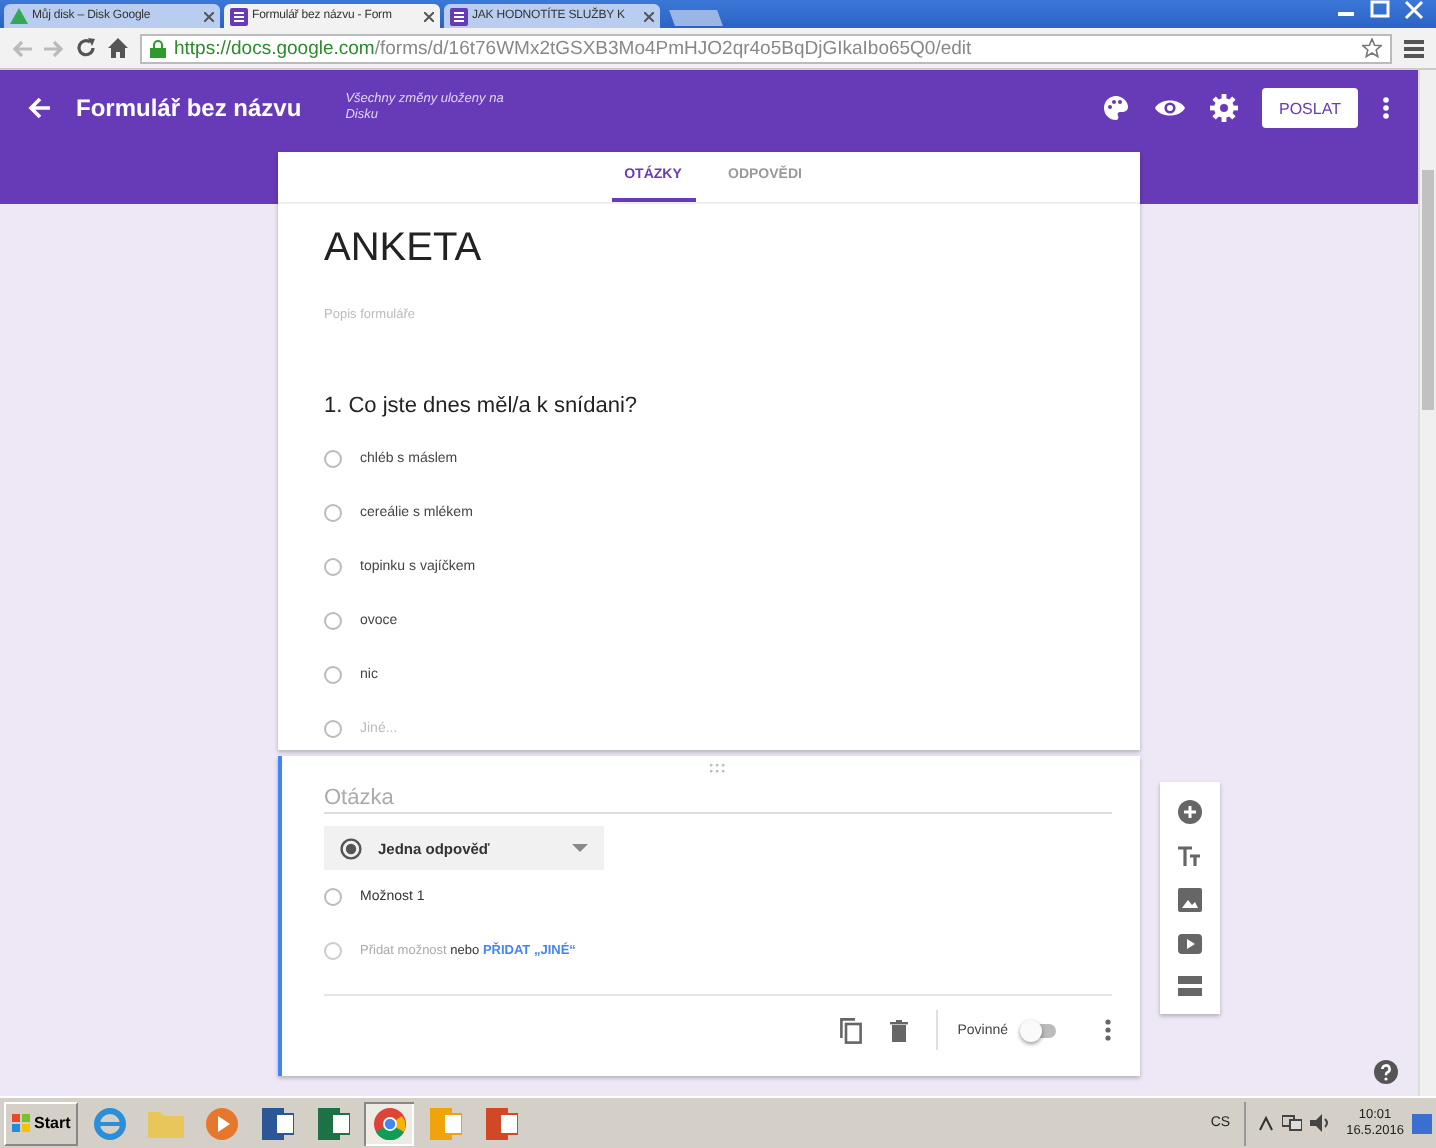 This screenshot has height=1148, width=1436. What do you see at coordinates (1116, 108) in the screenshot?
I see `palette-icon` at bounding box center [1116, 108].